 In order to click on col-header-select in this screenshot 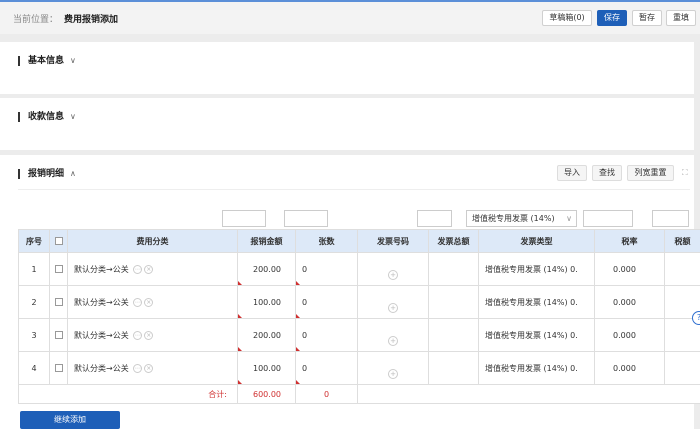, I will do `click(58, 241)`.